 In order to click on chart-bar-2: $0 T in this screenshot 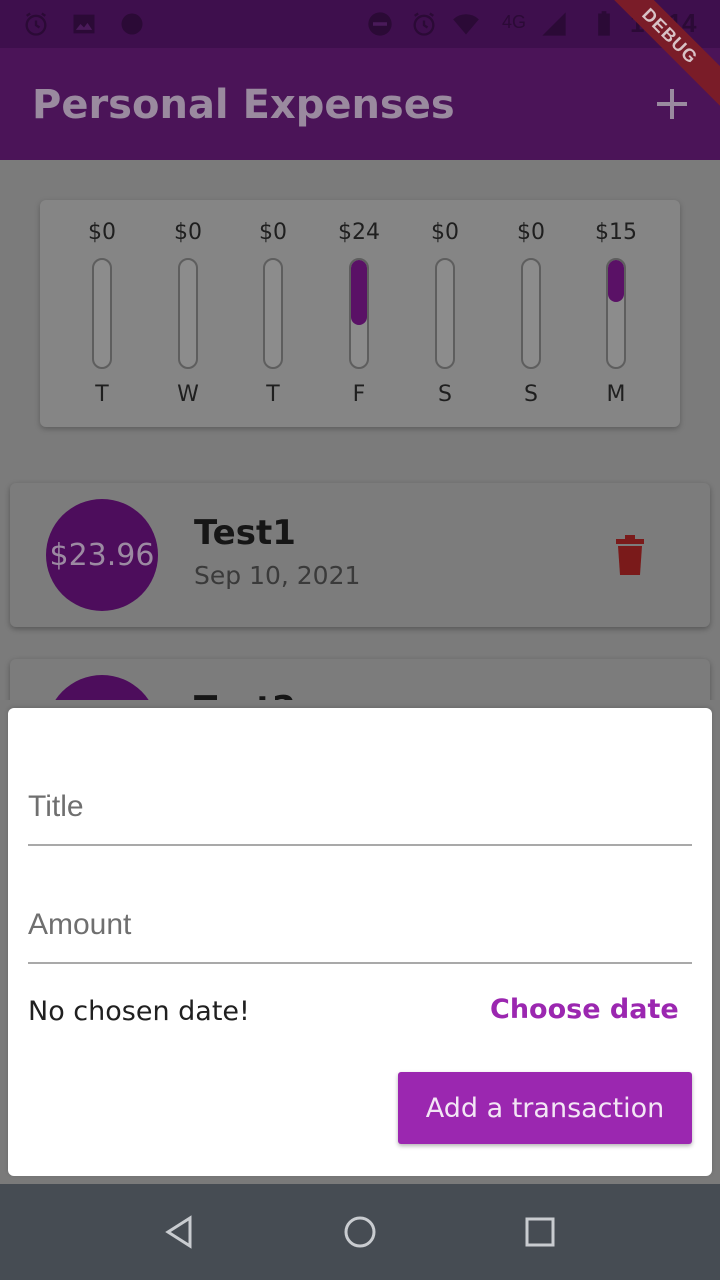, I will do `click(273, 315)`.